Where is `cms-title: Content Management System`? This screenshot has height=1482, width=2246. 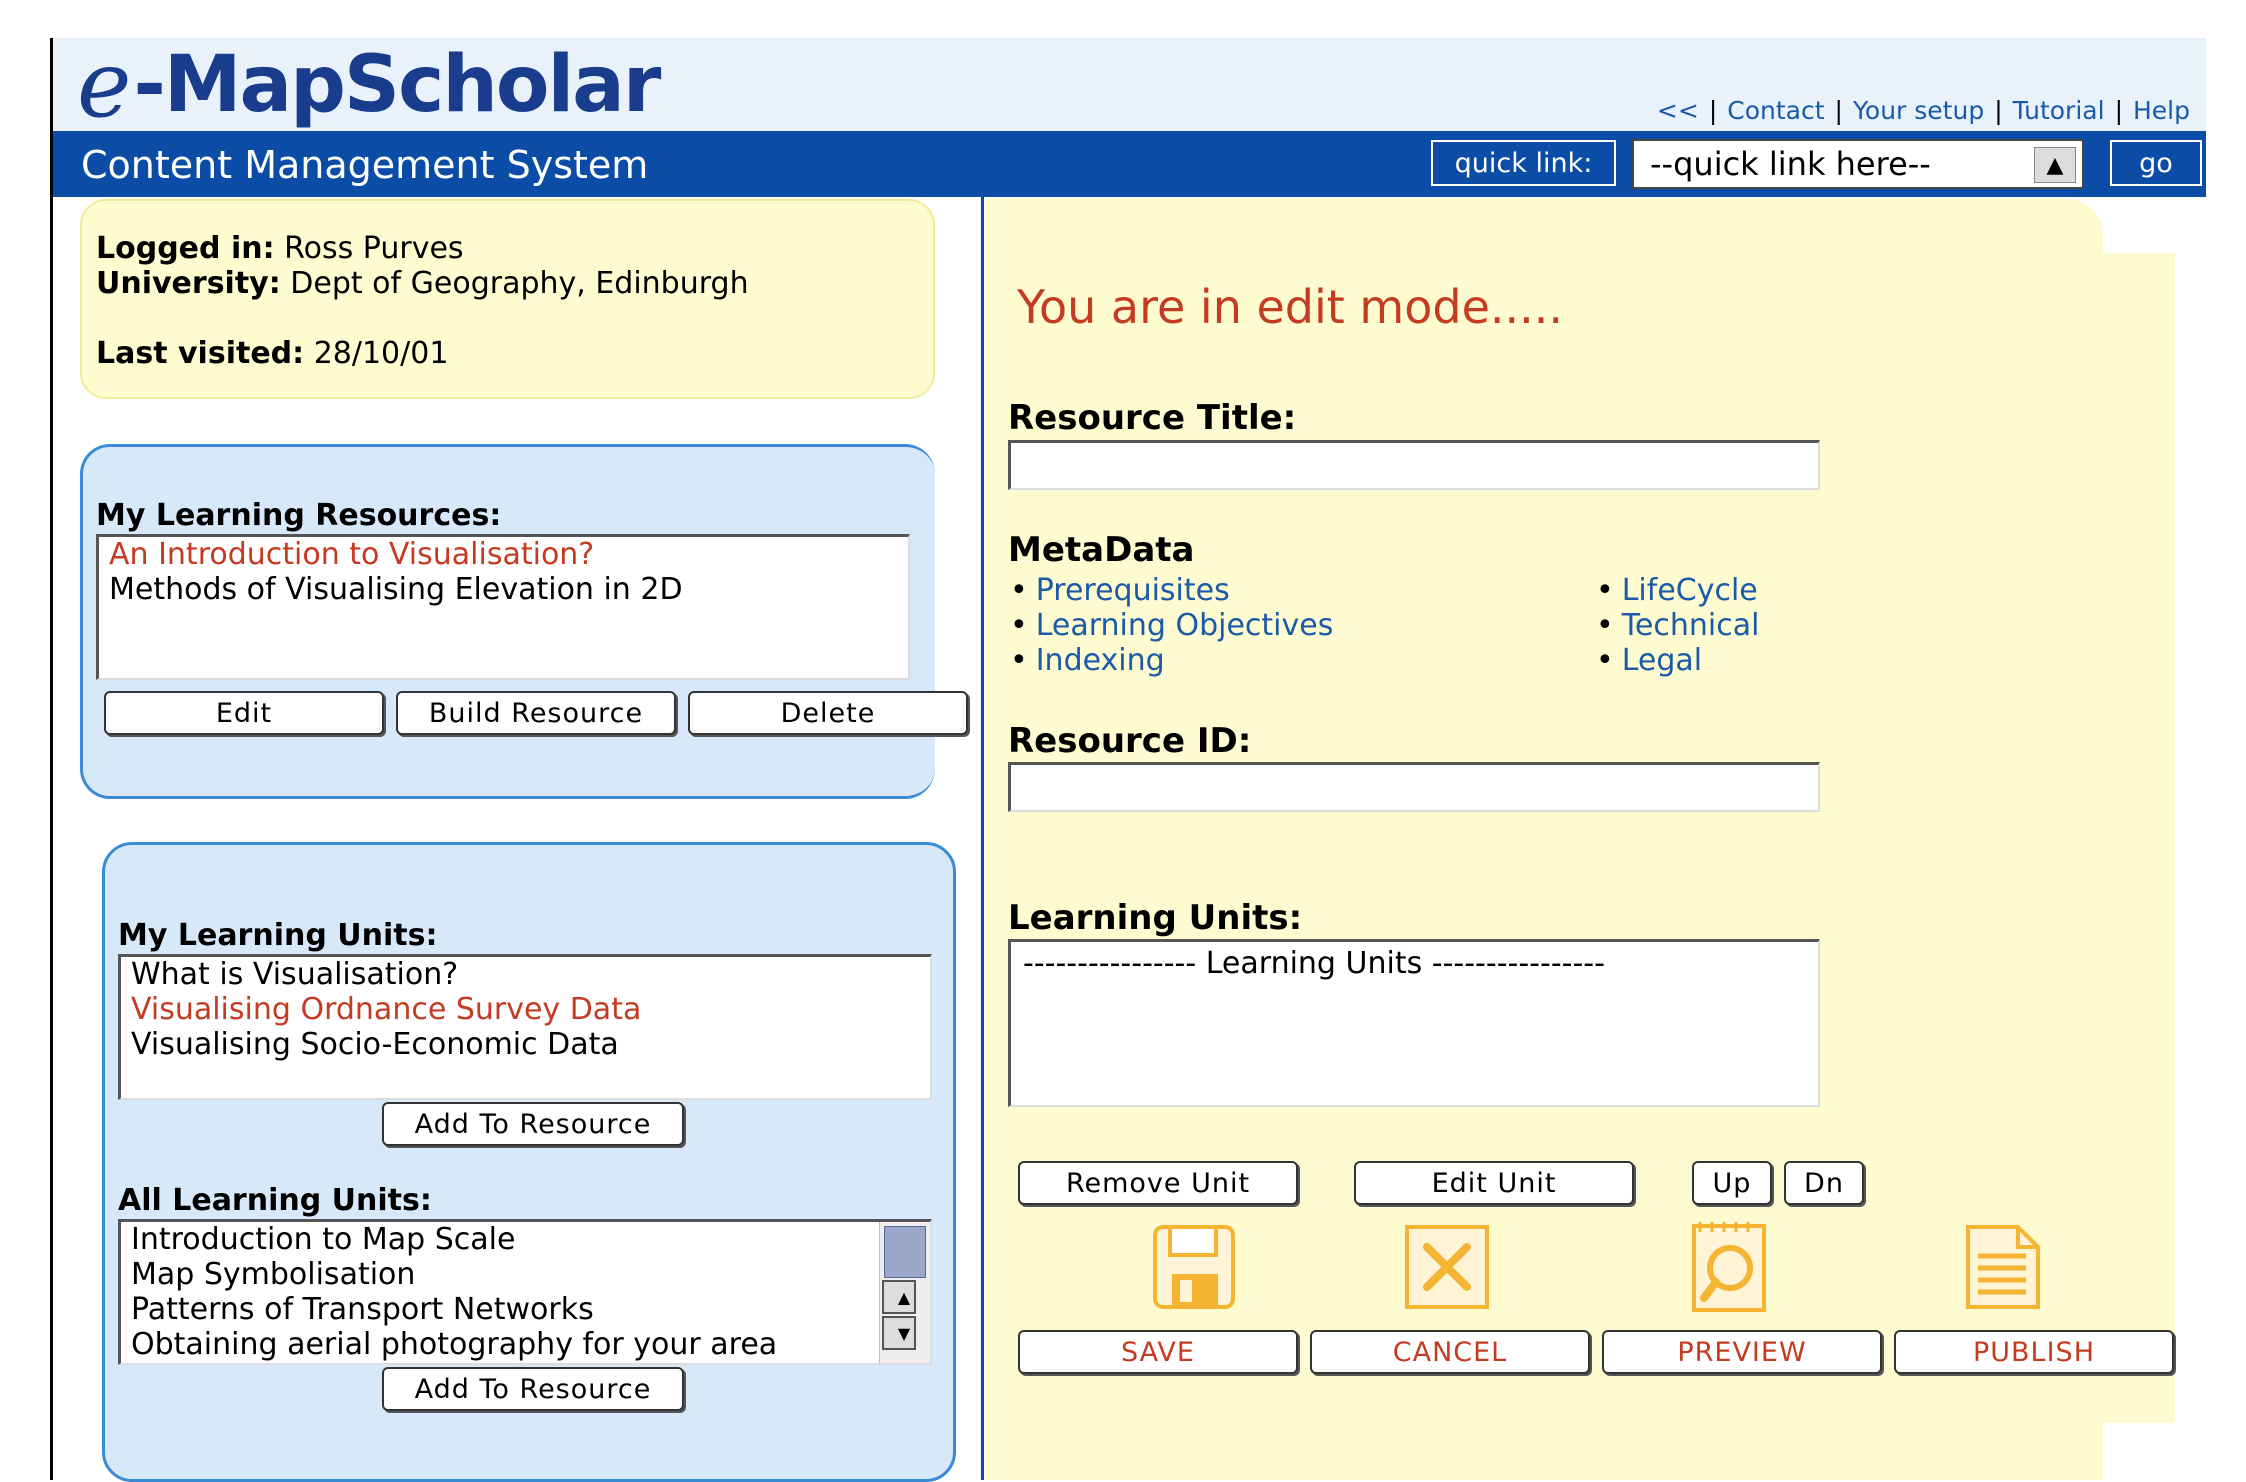 cms-title: Content Management System is located at coordinates (365, 165).